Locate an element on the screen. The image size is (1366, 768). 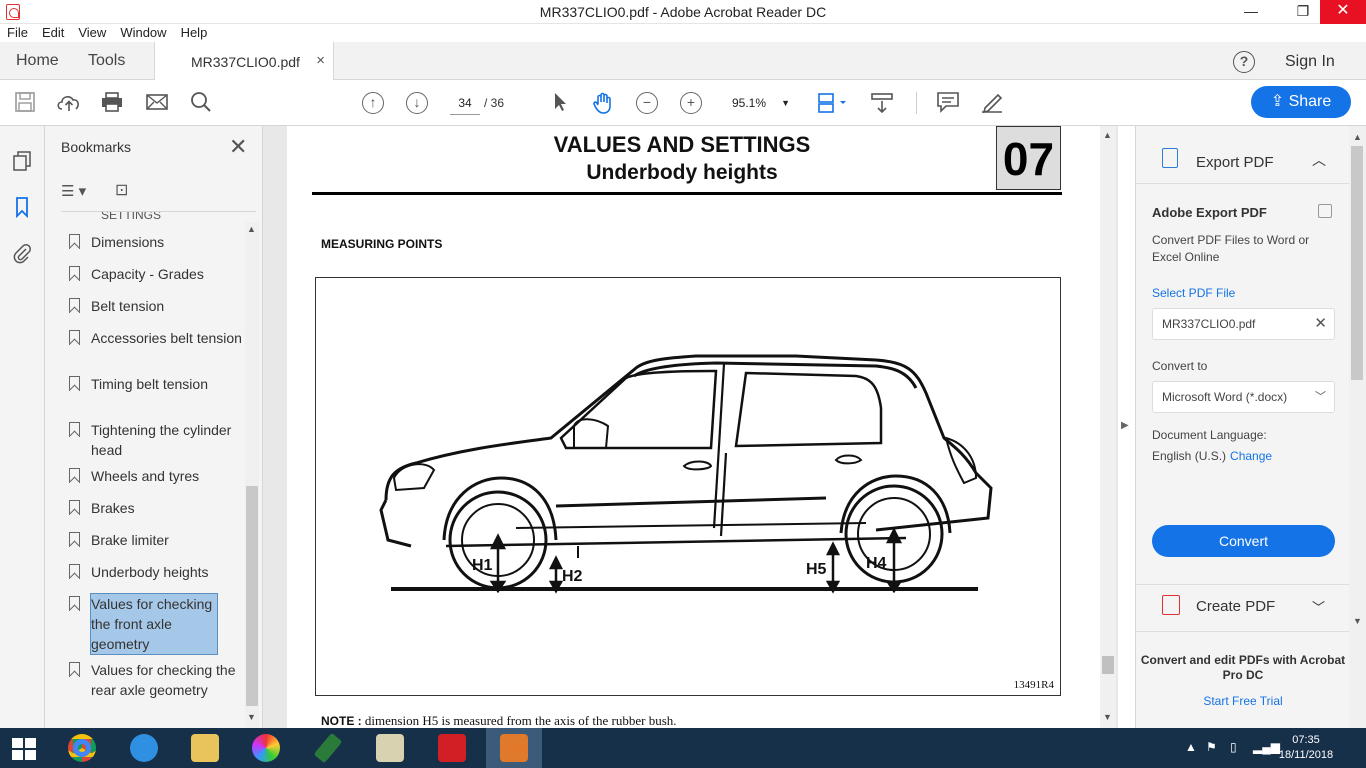
chrome-icon is located at coordinates (82, 748).